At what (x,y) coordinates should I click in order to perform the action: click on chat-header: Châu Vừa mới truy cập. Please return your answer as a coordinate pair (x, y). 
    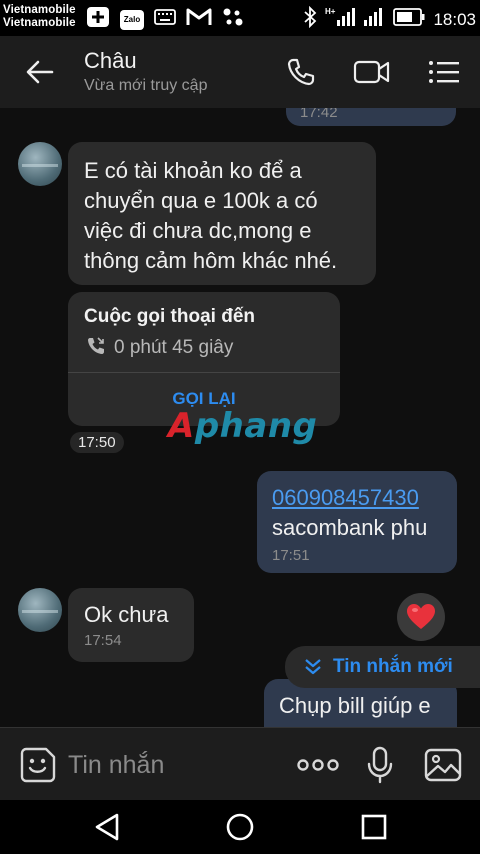
    Looking at the image, I should click on (240, 72).